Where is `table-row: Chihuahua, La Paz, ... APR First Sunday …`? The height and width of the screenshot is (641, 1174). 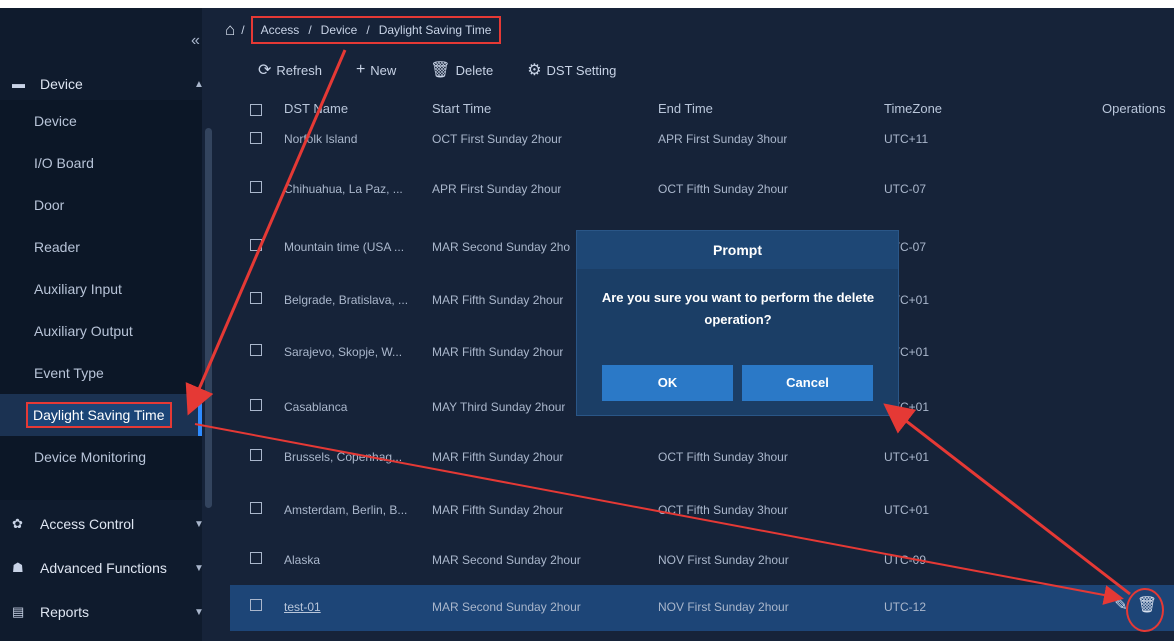
table-row: Chihuahua, La Paz, ... APR First Sunday … is located at coordinates (702, 190).